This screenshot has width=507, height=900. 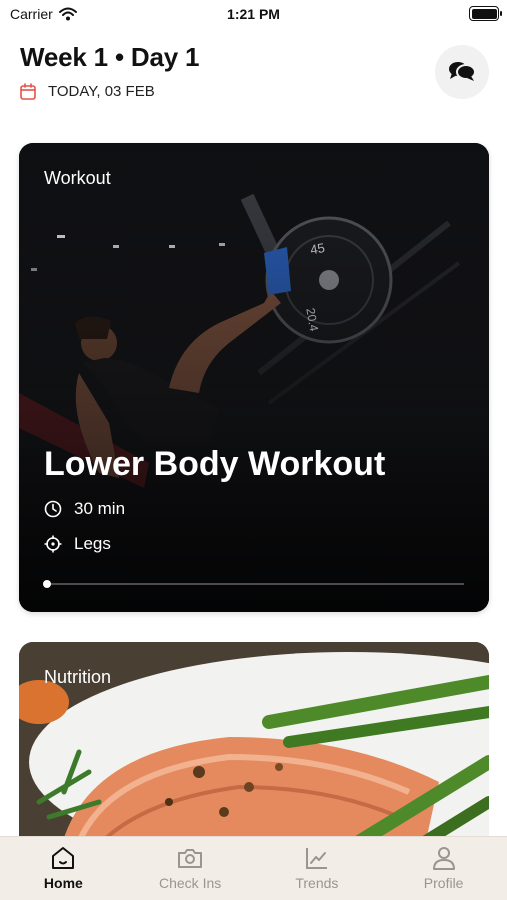 I want to click on user-icon, so click(x=443, y=858).